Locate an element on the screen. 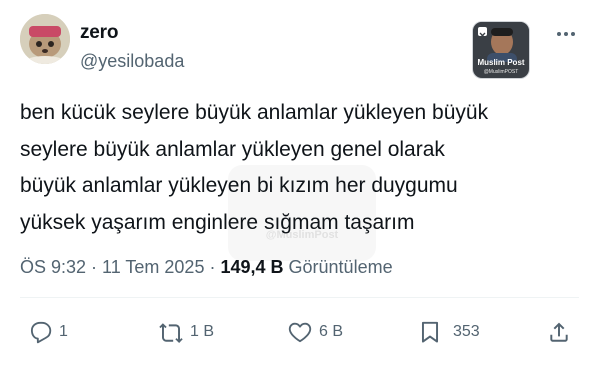 Image resolution: width=599 pixels, height=371 pixels. avatar-image is located at coordinates (45, 39).